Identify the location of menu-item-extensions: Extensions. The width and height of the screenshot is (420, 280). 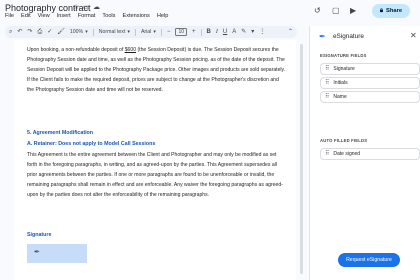
(135, 17).